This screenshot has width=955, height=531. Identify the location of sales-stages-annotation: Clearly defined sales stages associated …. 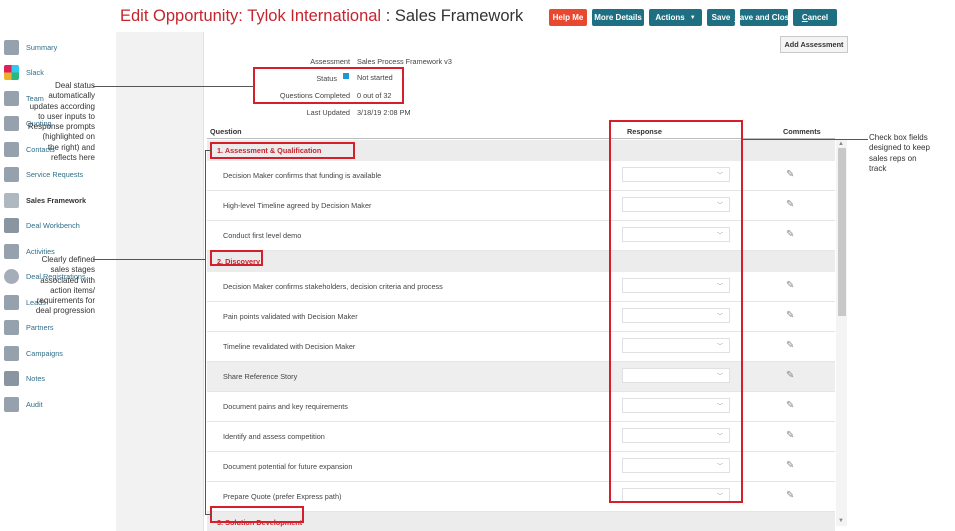
(47, 286).